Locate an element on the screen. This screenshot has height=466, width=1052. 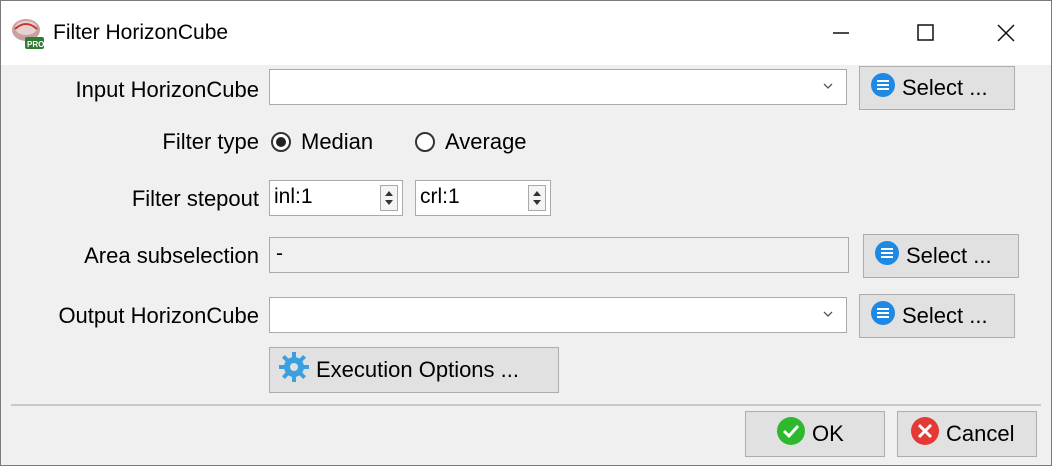
maximize-button is located at coordinates (926, 33).